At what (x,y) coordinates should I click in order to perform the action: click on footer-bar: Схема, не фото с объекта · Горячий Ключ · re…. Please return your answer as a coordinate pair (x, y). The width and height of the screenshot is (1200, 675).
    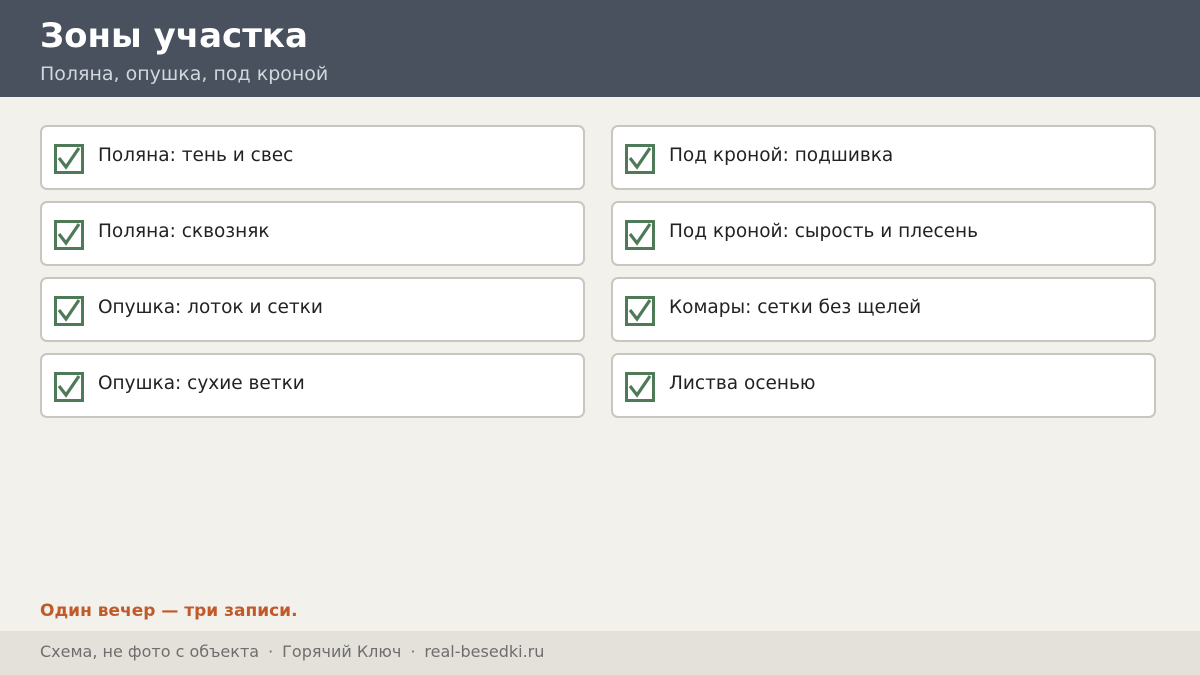
    Looking at the image, I should click on (600, 653).